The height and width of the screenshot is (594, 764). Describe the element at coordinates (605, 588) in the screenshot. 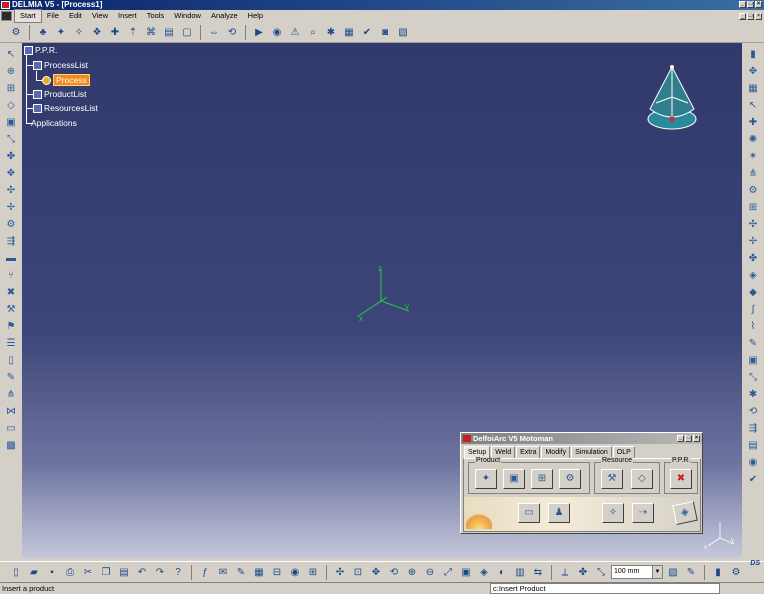

I see `command-input: c:Insert Product` at that location.